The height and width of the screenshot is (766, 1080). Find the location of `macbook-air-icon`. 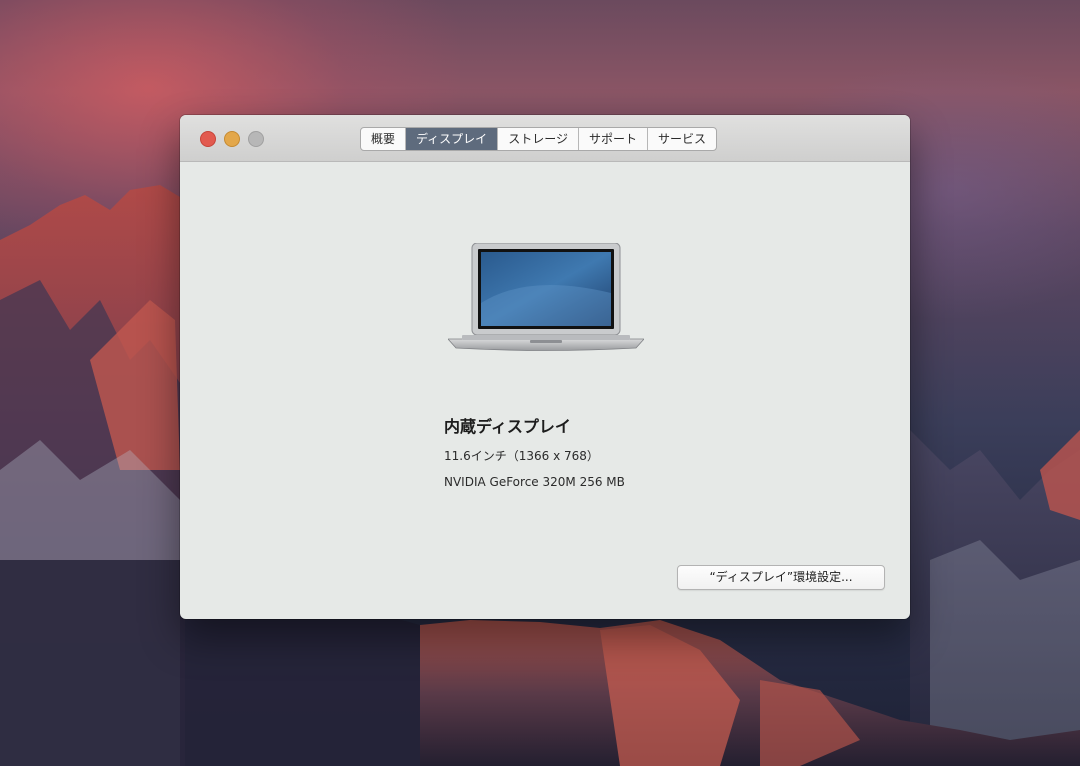

macbook-air-icon is located at coordinates (546, 299).